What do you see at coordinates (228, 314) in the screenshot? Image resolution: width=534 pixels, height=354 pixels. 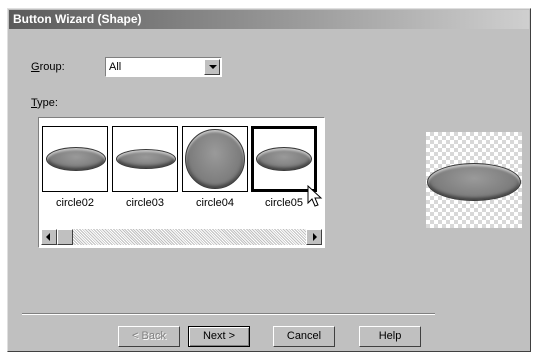 I see `separator` at bounding box center [228, 314].